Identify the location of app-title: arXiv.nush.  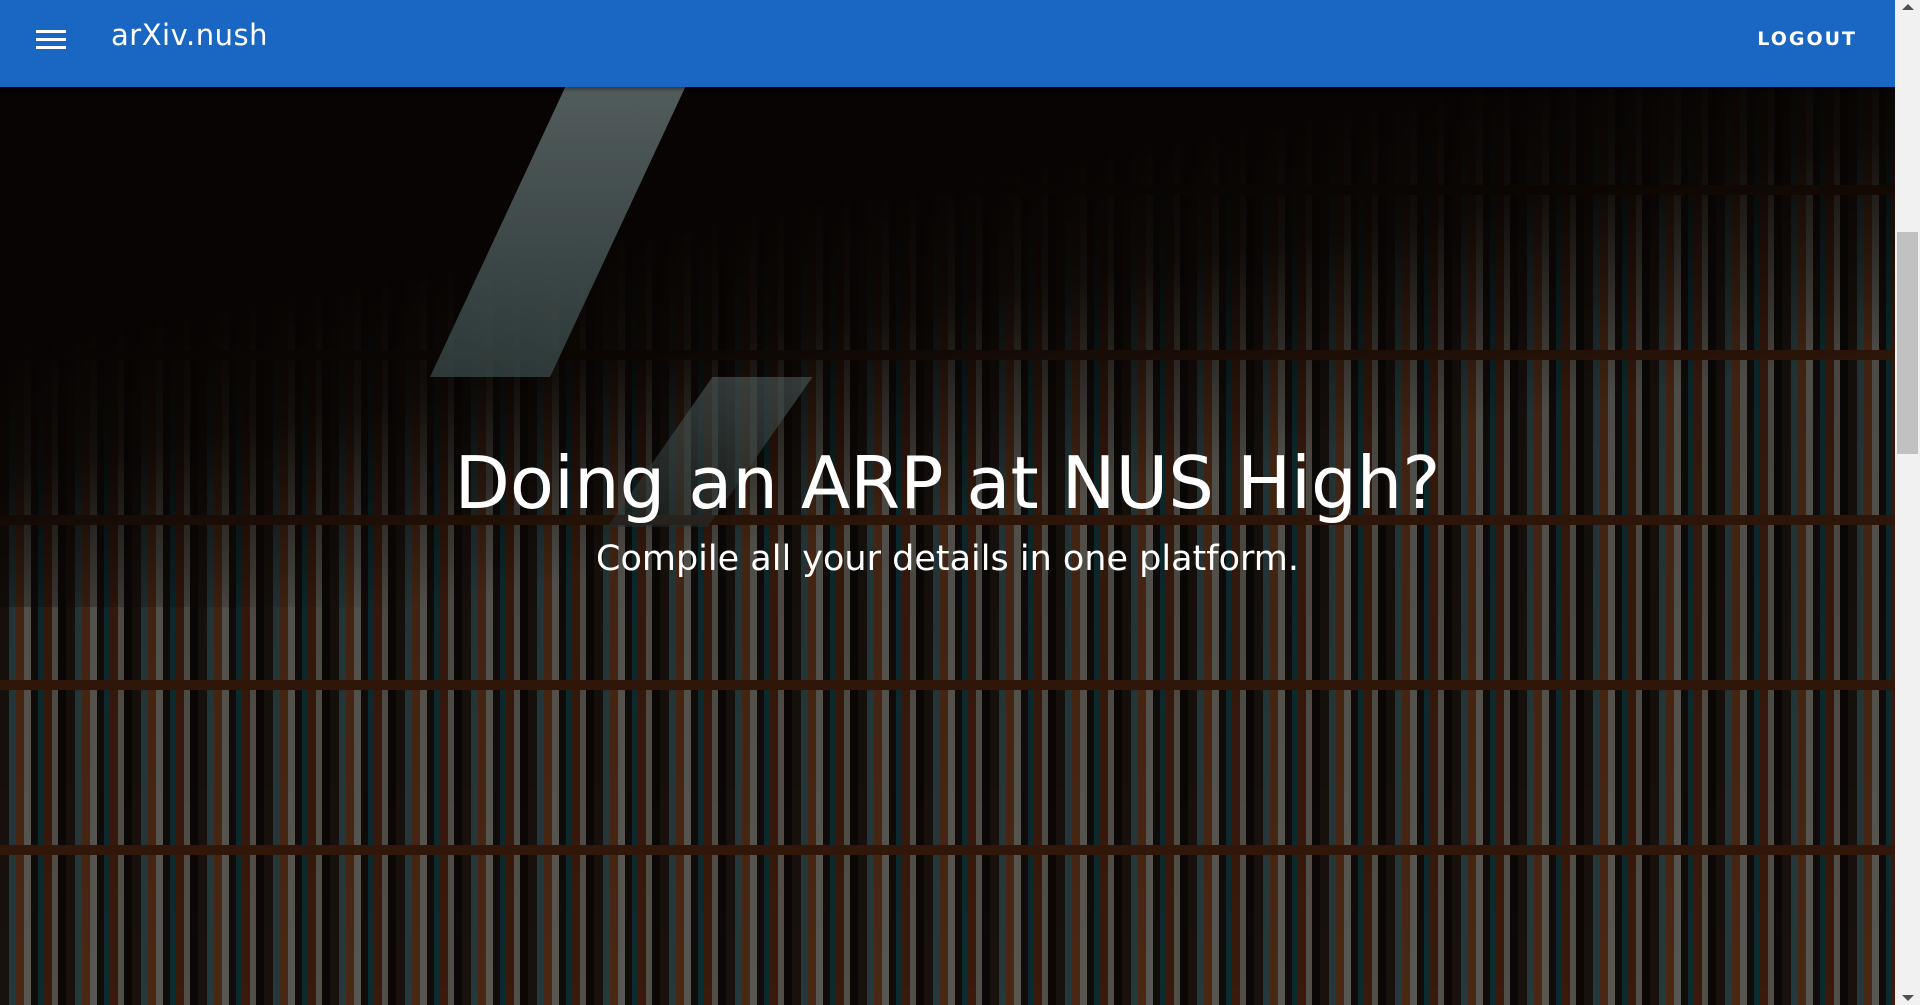
(189, 35).